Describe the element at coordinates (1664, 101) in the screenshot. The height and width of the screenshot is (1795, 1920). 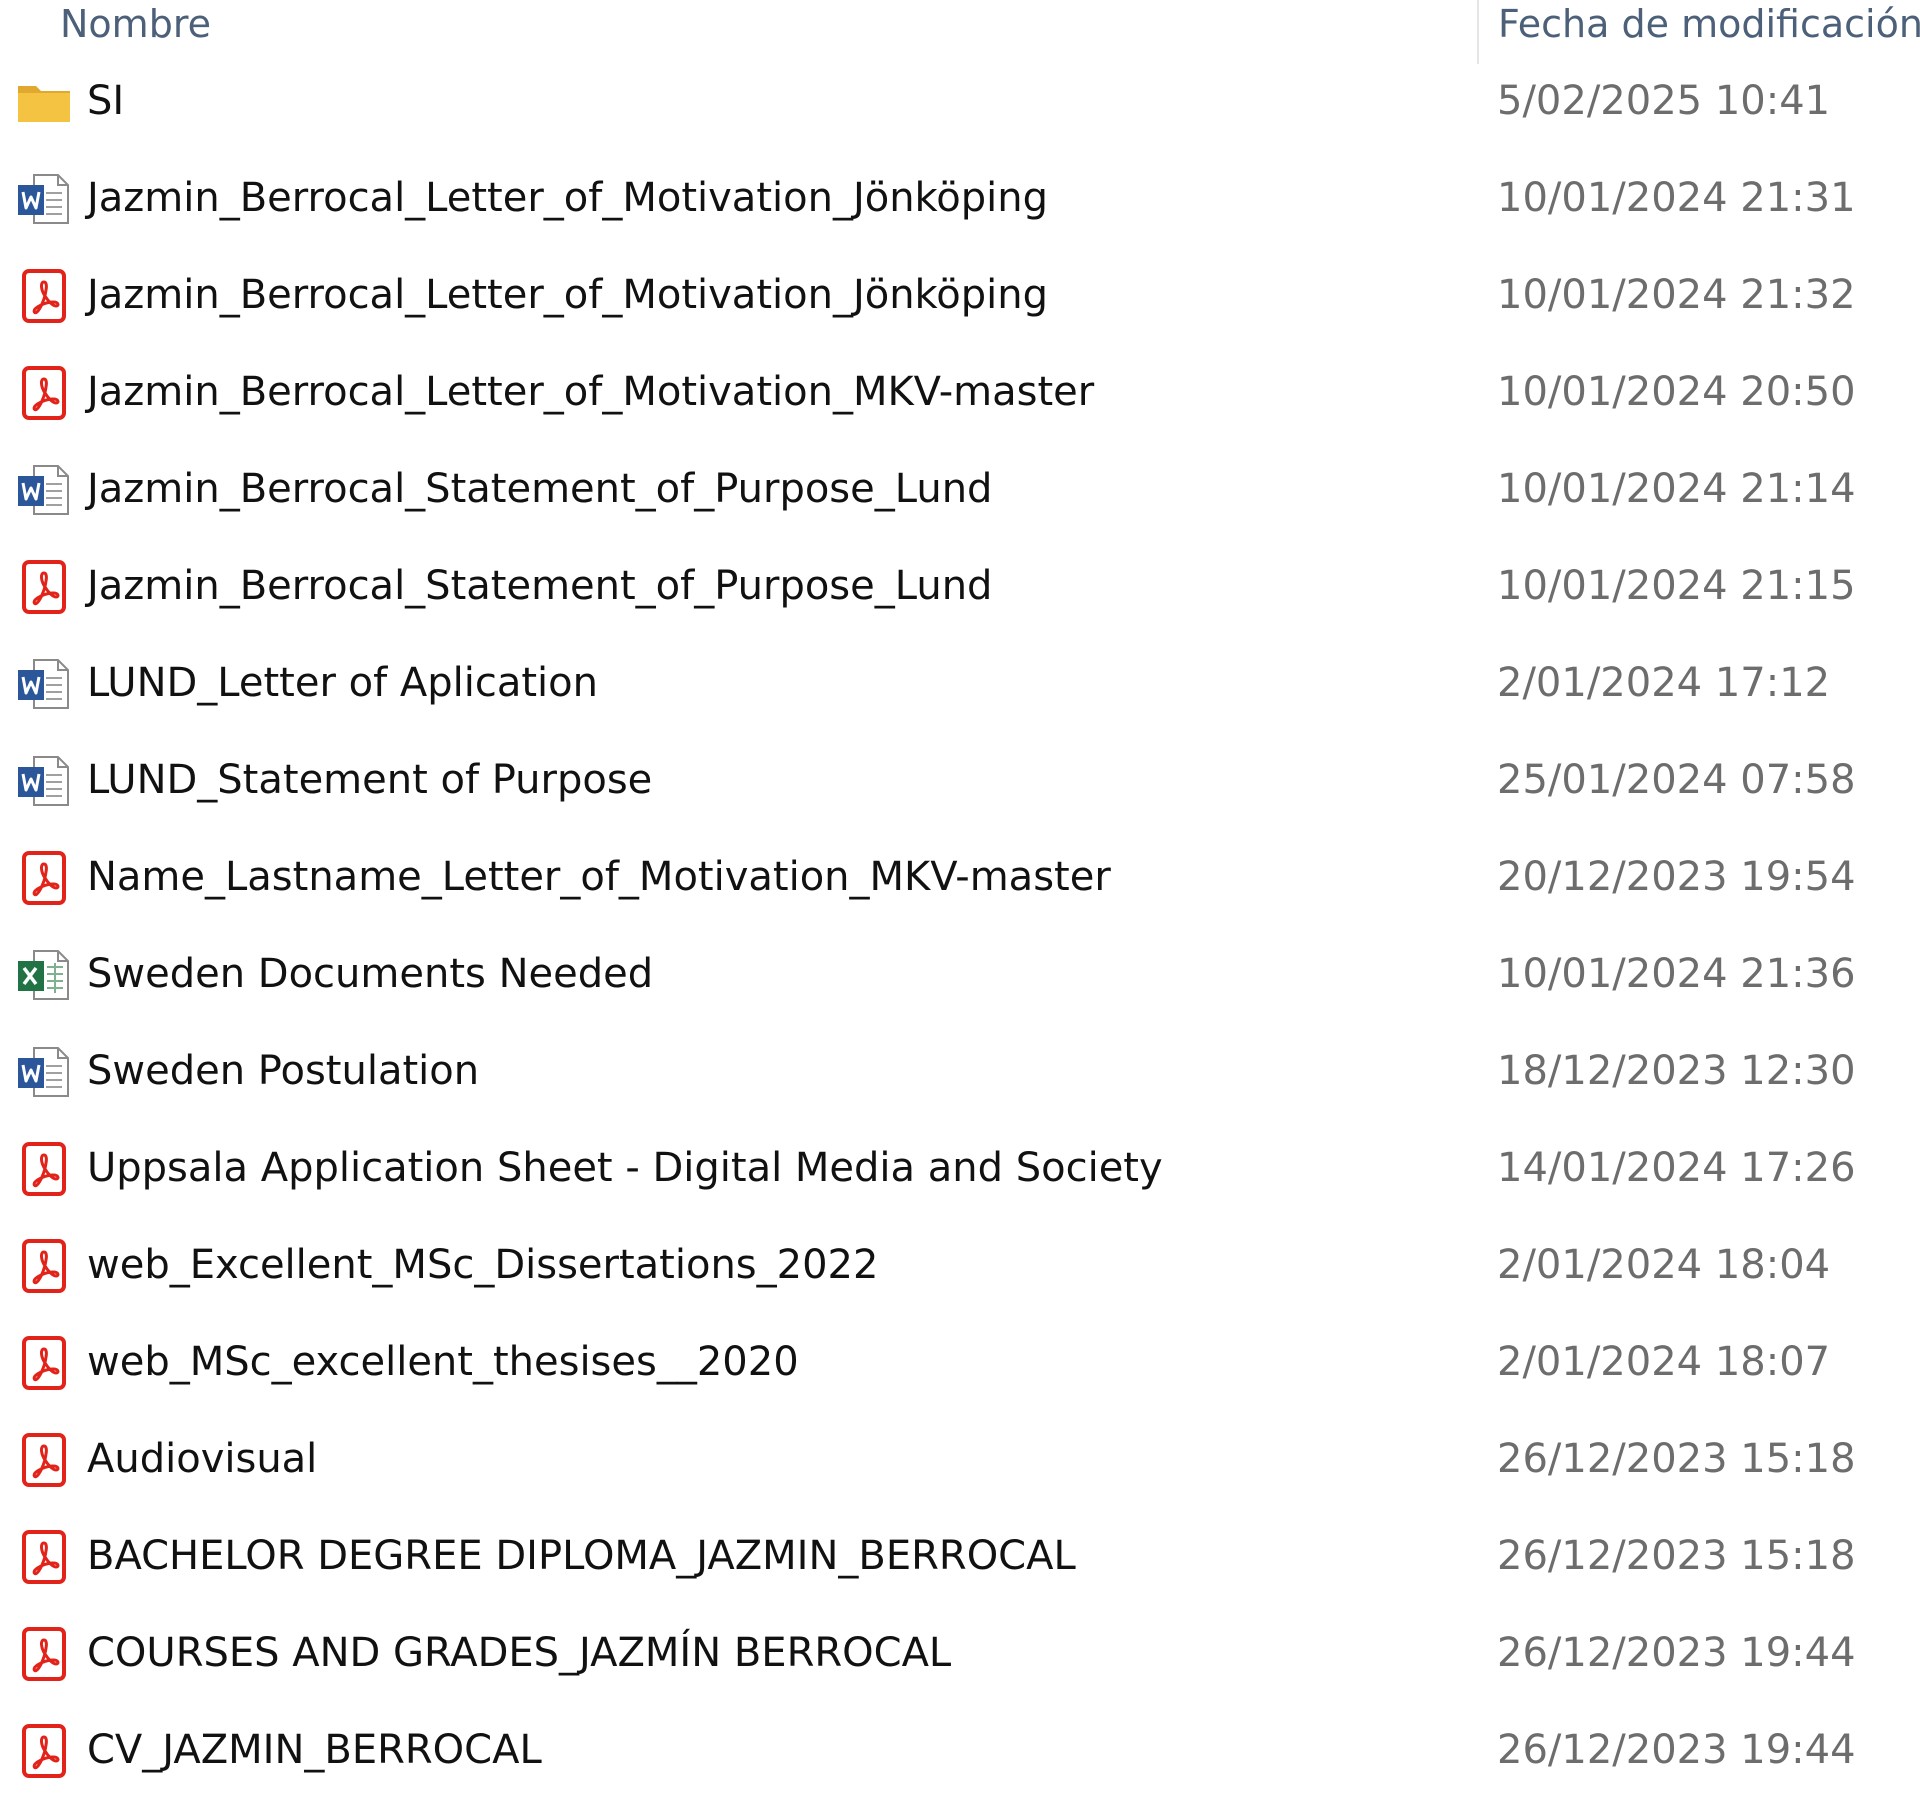
I see `file-date-modified: 5/02/2025 10:41` at that location.